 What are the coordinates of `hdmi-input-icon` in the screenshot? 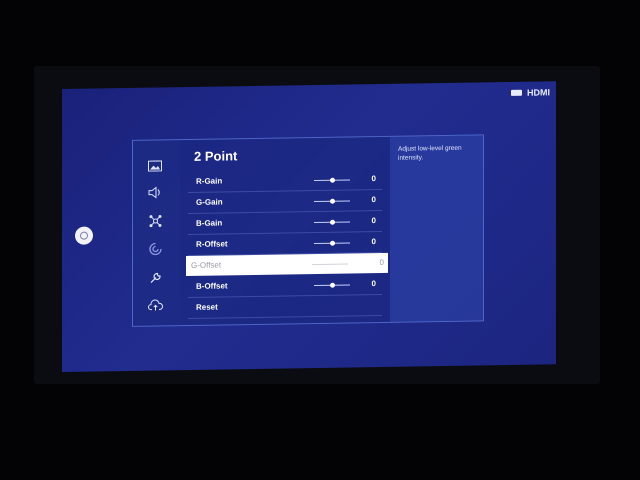 It's located at (516, 92).